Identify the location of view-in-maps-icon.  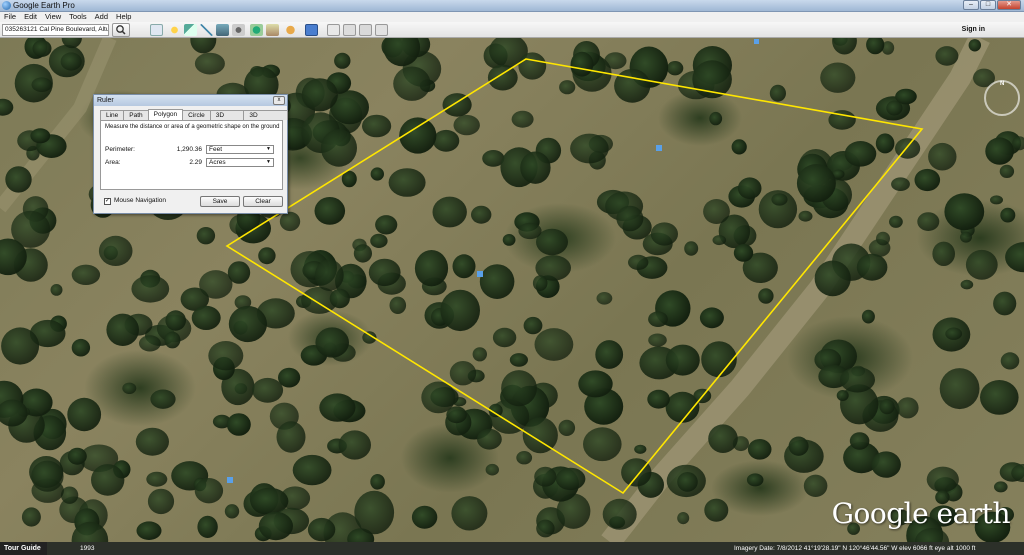
(381, 30).